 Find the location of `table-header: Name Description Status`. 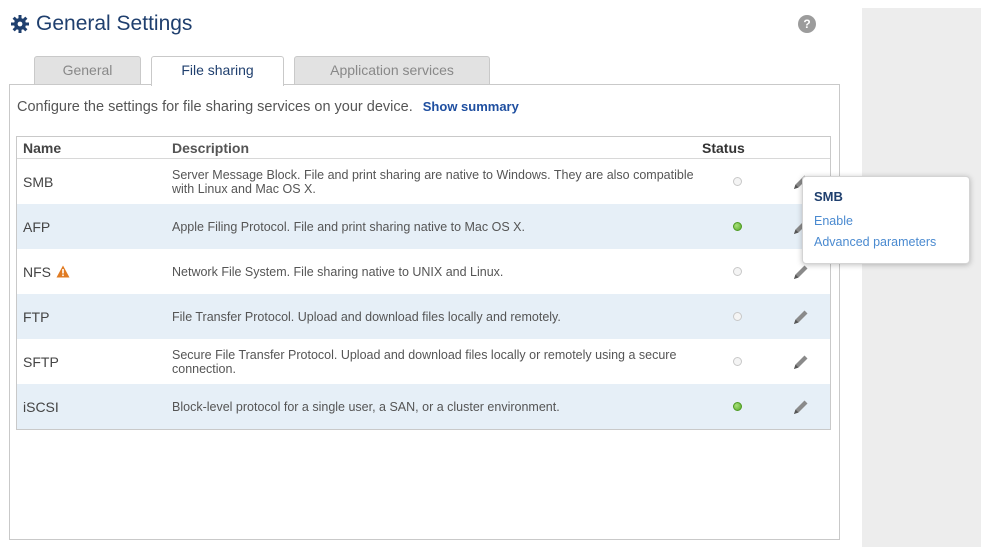

table-header: Name Description Status is located at coordinates (423, 148).